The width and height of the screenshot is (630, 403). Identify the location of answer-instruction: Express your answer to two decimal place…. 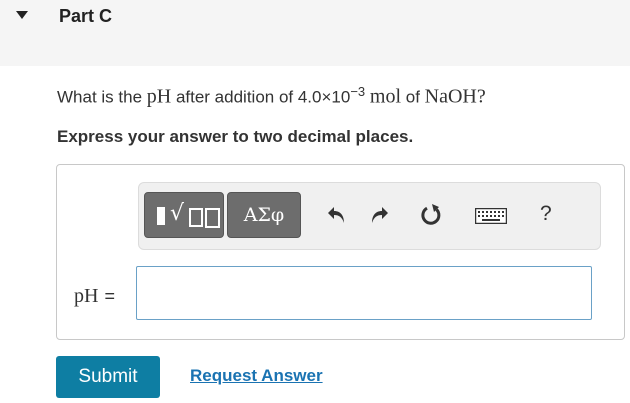
(235, 136).